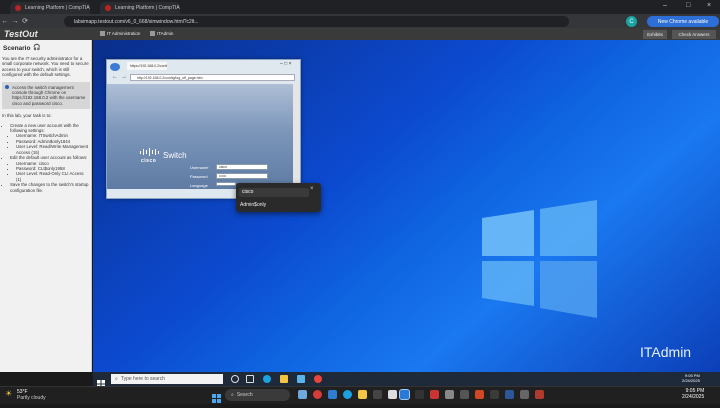  What do you see at coordinates (683, 21) in the screenshot?
I see `new-chrome-button: New Chrome available` at bounding box center [683, 21].